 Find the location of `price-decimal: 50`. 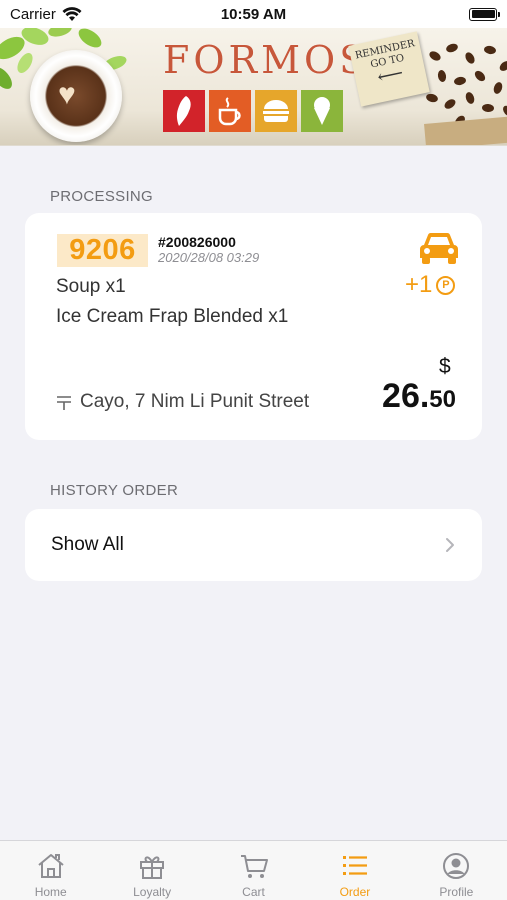

price-decimal: 50 is located at coordinates (442, 399).